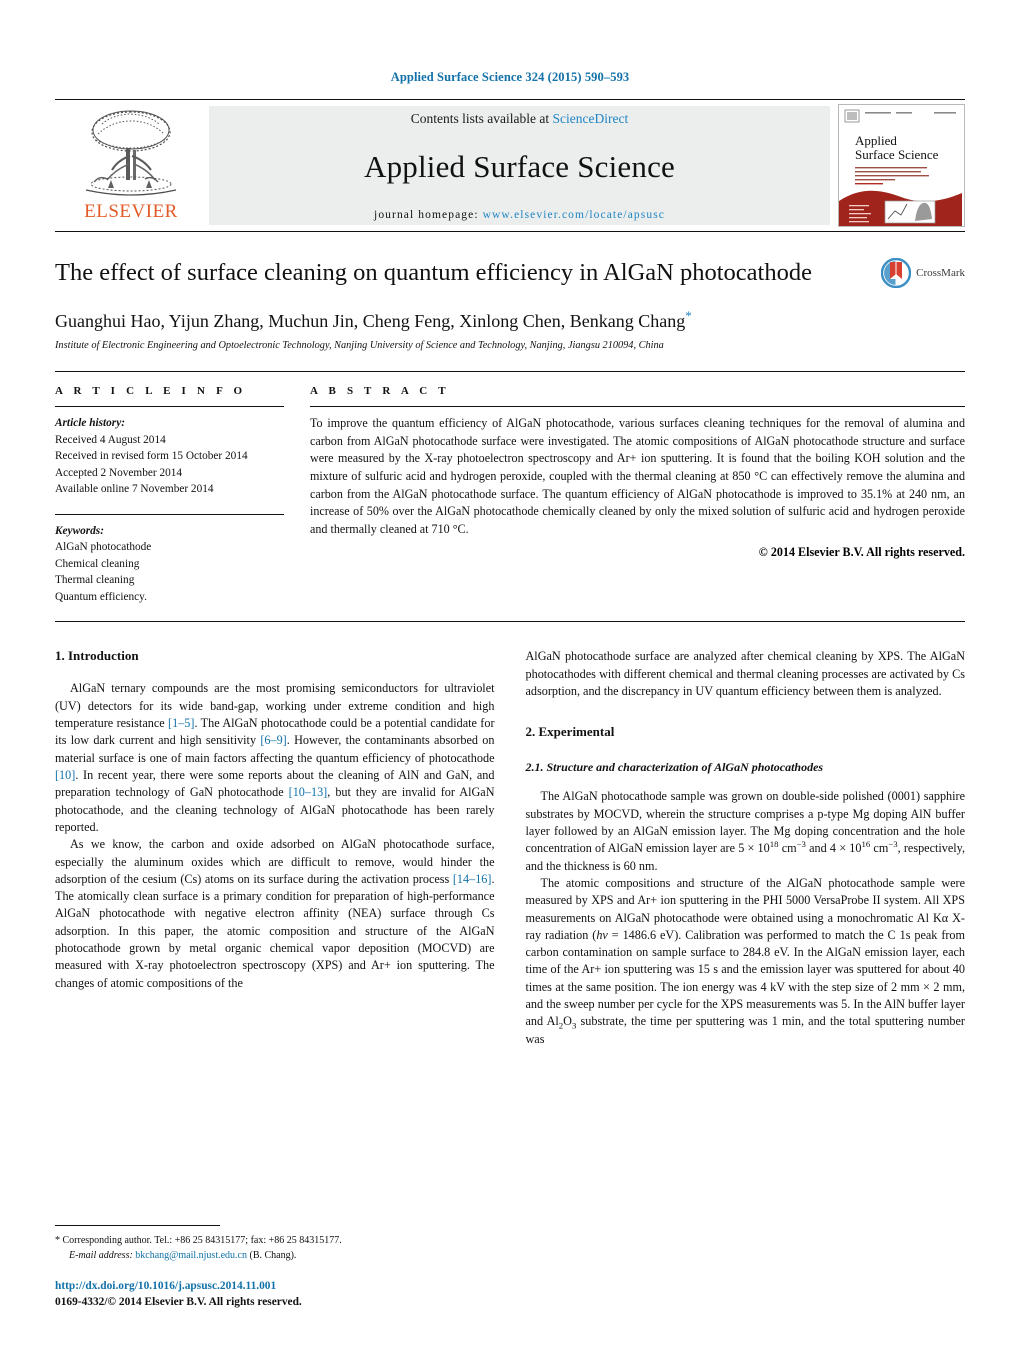  Describe the element at coordinates (151, 456) in the screenshot. I see `history-item: Received in revised form 15 October 2014` at that location.